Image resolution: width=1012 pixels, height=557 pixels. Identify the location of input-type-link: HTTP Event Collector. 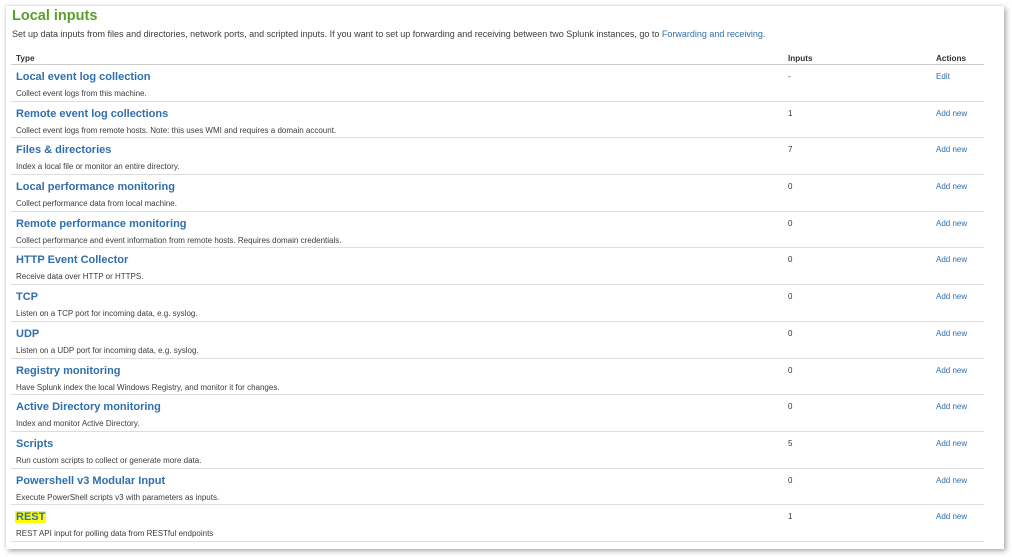
(72, 260).